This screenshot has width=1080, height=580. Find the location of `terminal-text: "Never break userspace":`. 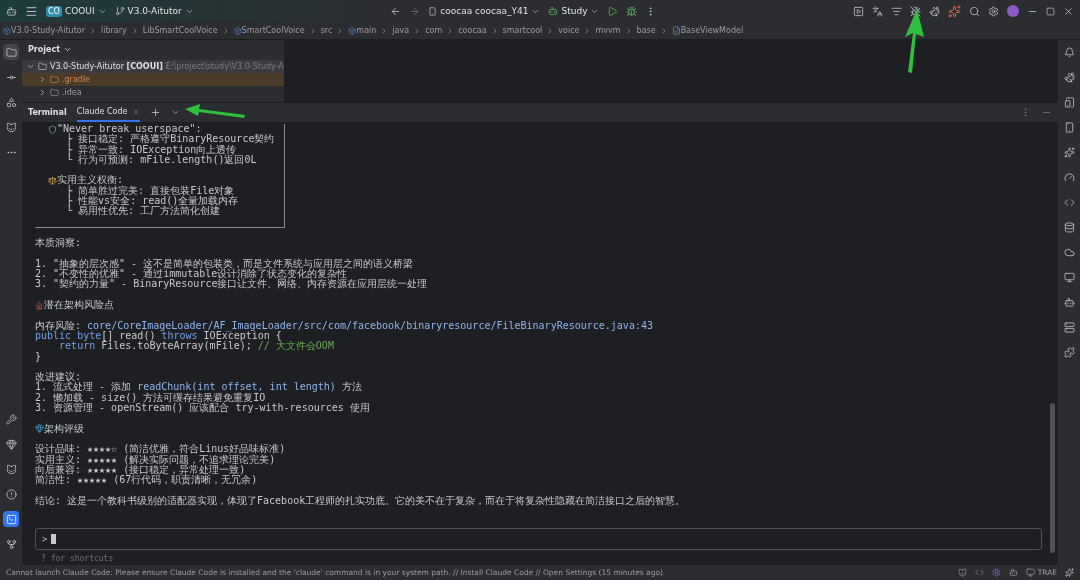

terminal-text: "Never break userspace": is located at coordinates (129, 129).